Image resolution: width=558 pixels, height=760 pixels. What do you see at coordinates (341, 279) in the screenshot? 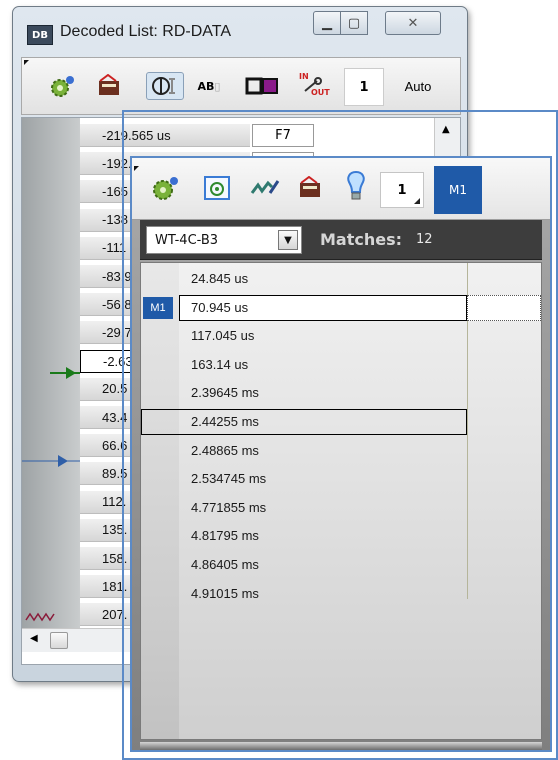
I see `result-row: 24.845 us` at bounding box center [341, 279].